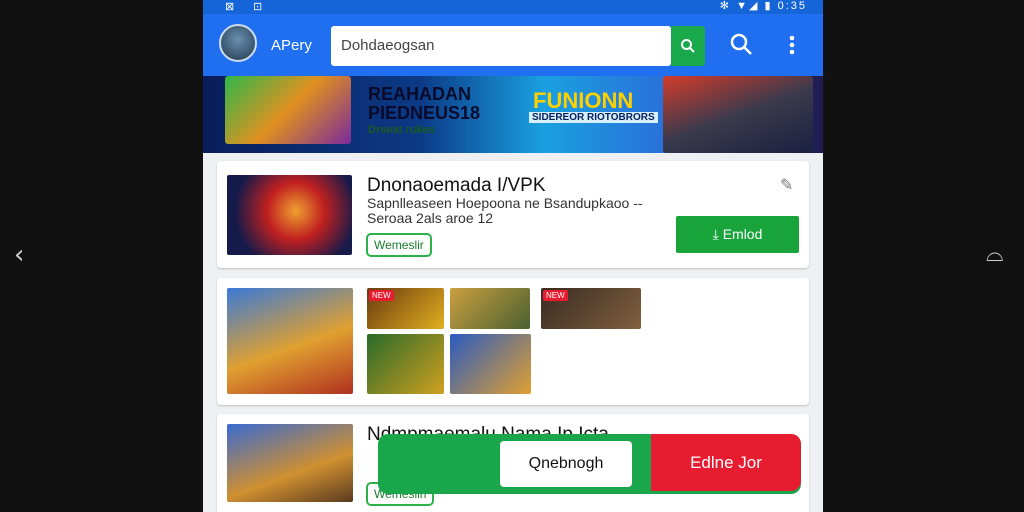 This screenshot has height=512, width=1024. Describe the element at coordinates (399, 245) in the screenshot. I see `verified-badge: Wemeslir` at that location.